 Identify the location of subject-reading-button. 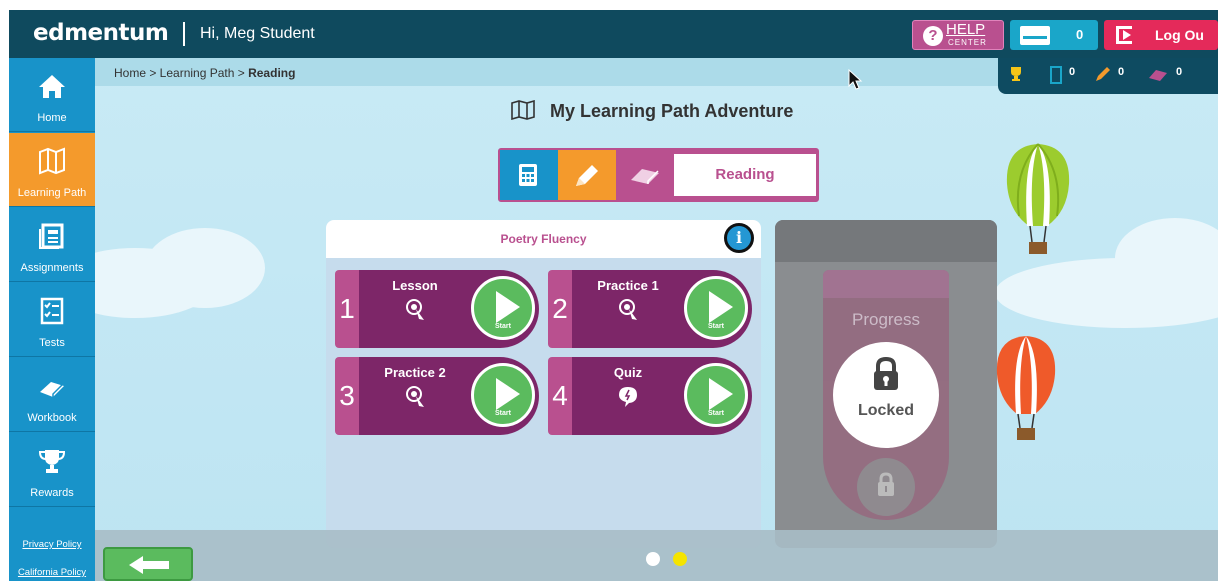
(645, 175).